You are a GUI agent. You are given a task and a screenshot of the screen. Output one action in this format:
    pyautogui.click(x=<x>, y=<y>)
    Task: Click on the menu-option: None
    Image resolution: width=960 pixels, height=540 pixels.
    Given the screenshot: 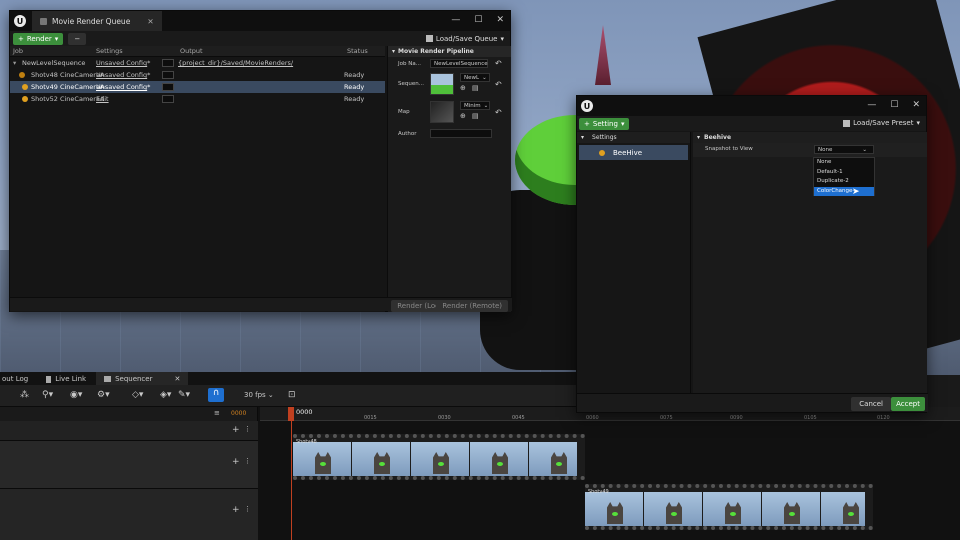 What is the action you would take?
    pyautogui.click(x=844, y=163)
    